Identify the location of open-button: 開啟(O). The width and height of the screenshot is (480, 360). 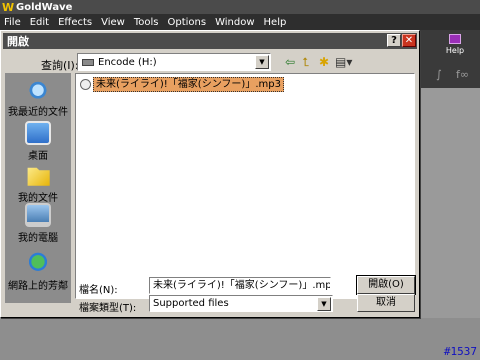
(386, 285).